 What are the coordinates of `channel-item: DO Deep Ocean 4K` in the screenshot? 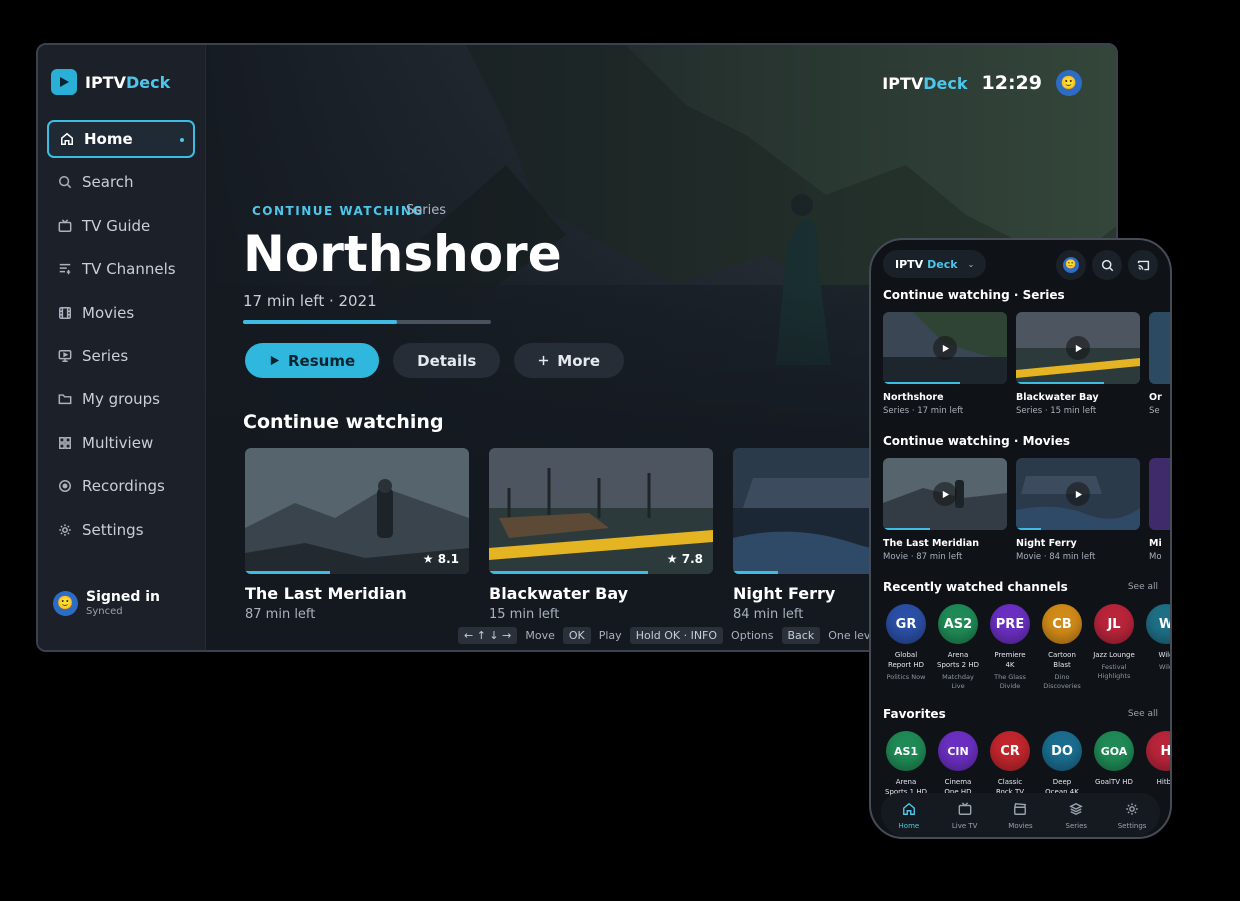 It's located at (1062, 764).